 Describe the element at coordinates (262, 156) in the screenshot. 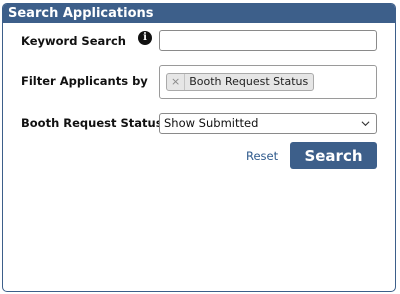

I see `reset-link: Reset` at that location.